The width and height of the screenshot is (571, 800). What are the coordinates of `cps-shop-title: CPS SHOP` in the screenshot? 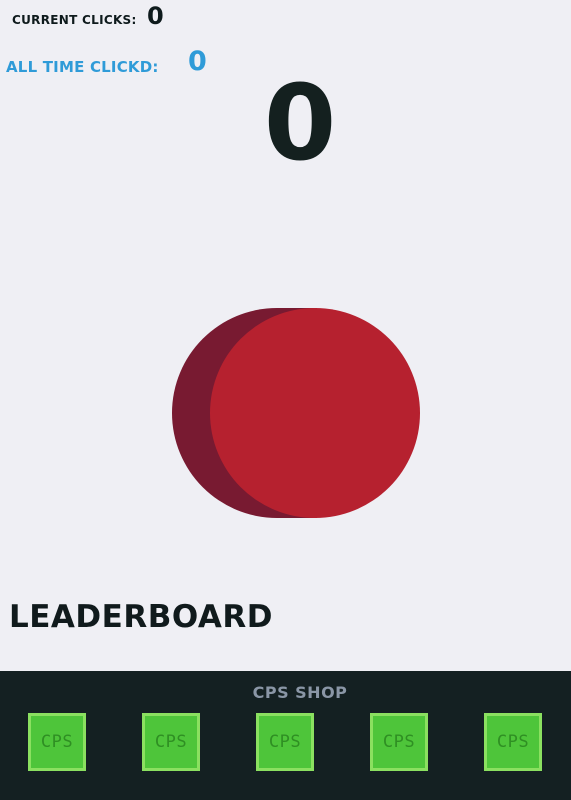 It's located at (300, 692).